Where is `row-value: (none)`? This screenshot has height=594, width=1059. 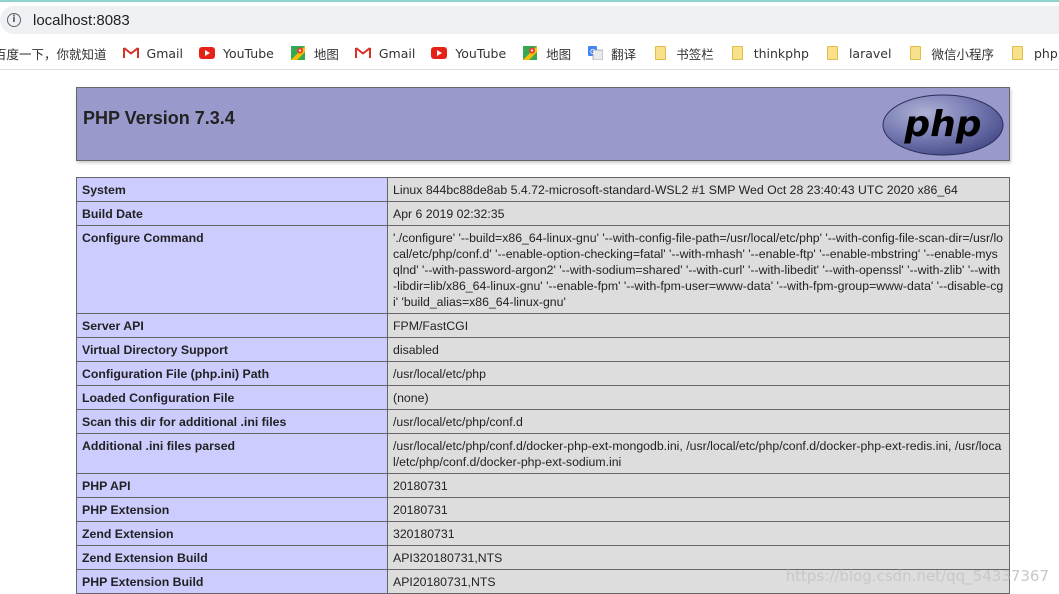 row-value: (none) is located at coordinates (698, 397).